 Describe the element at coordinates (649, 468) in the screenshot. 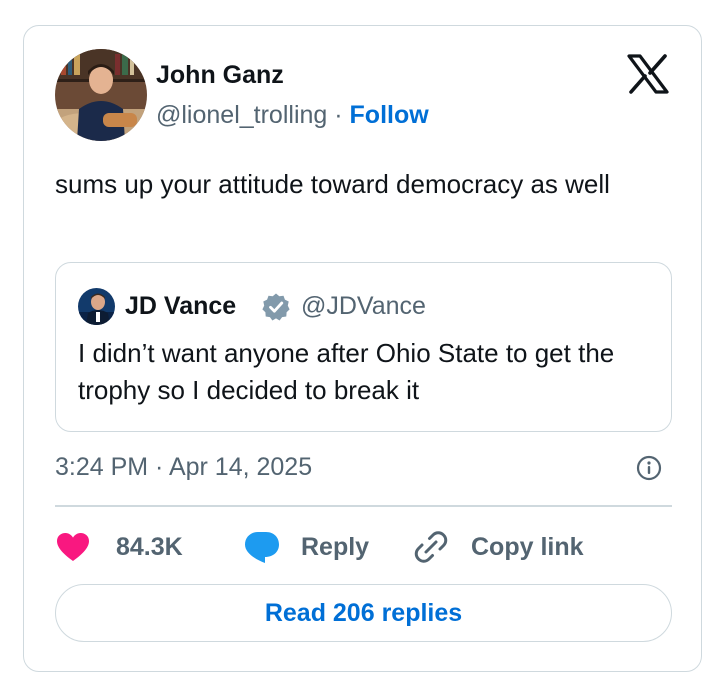

I see `info-icon` at that location.